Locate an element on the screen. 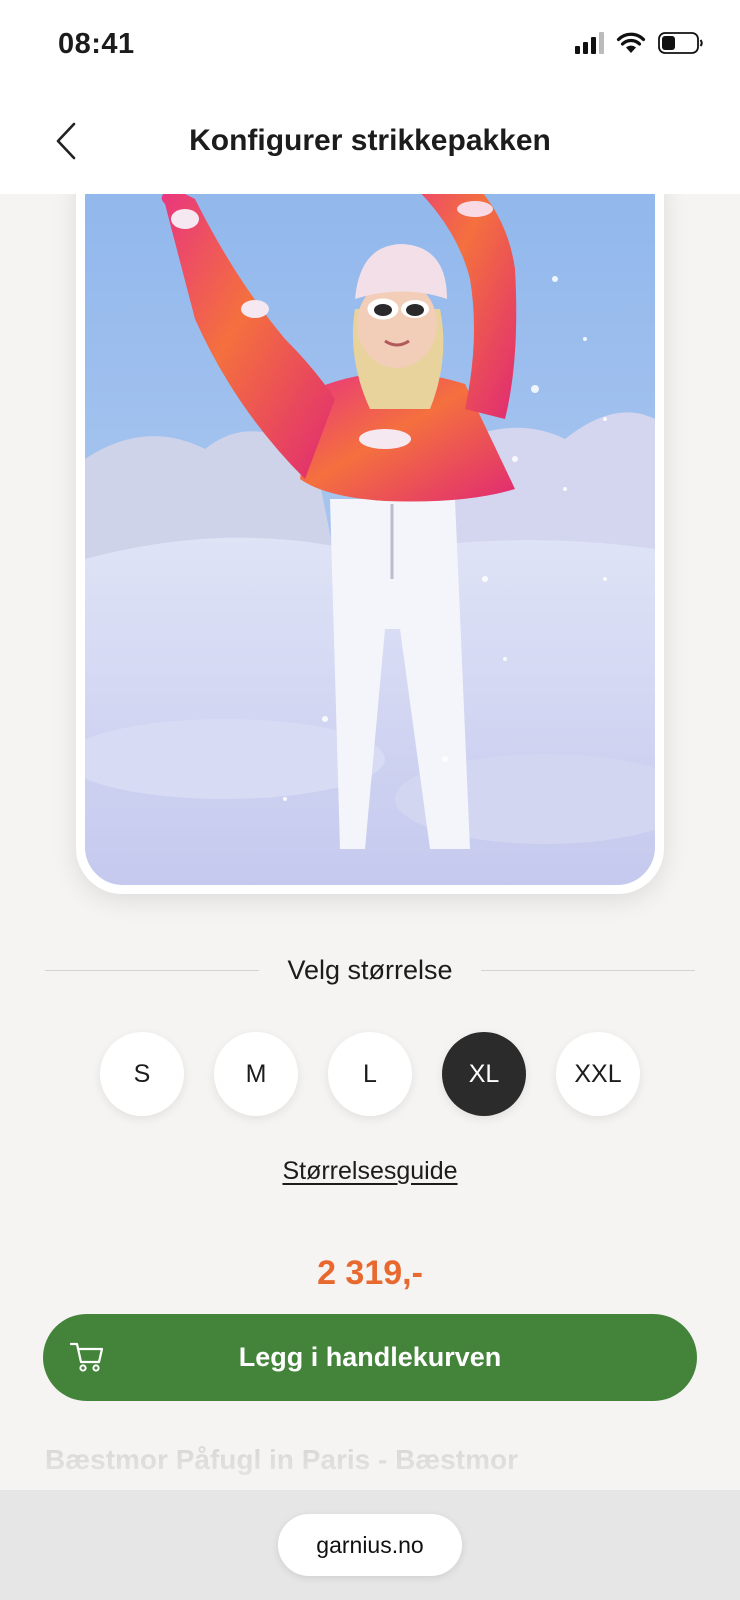 The width and height of the screenshot is (740, 1600). status-bar: 08:41 is located at coordinates (370, 48).